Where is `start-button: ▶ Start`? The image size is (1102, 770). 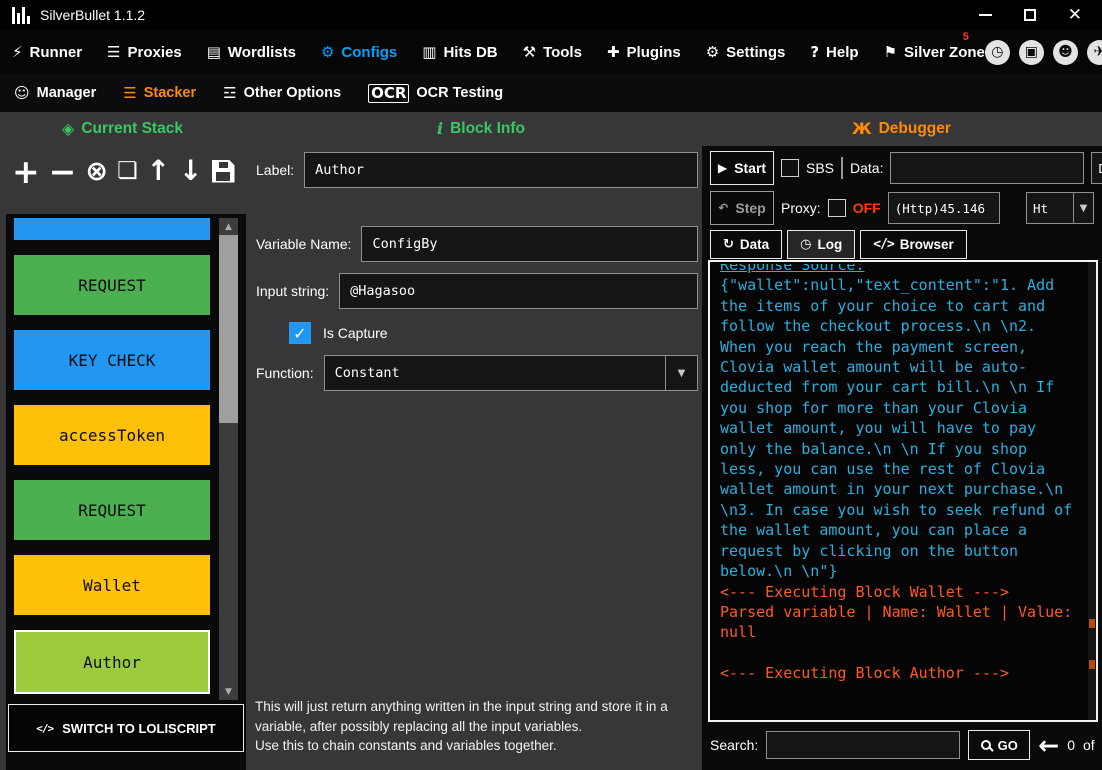
start-button: ▶ Start is located at coordinates (742, 168).